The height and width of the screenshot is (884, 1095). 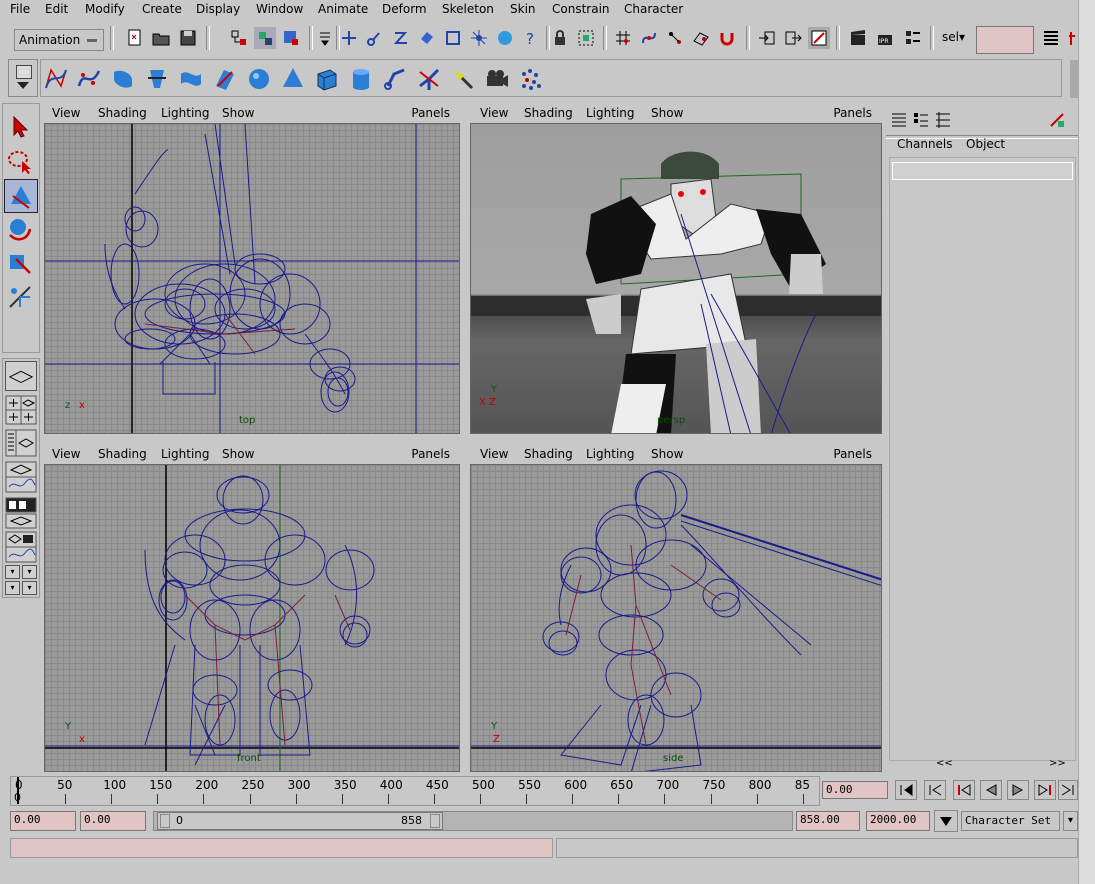 I want to click on snap-view-plane-icon, so click(x=701, y=38).